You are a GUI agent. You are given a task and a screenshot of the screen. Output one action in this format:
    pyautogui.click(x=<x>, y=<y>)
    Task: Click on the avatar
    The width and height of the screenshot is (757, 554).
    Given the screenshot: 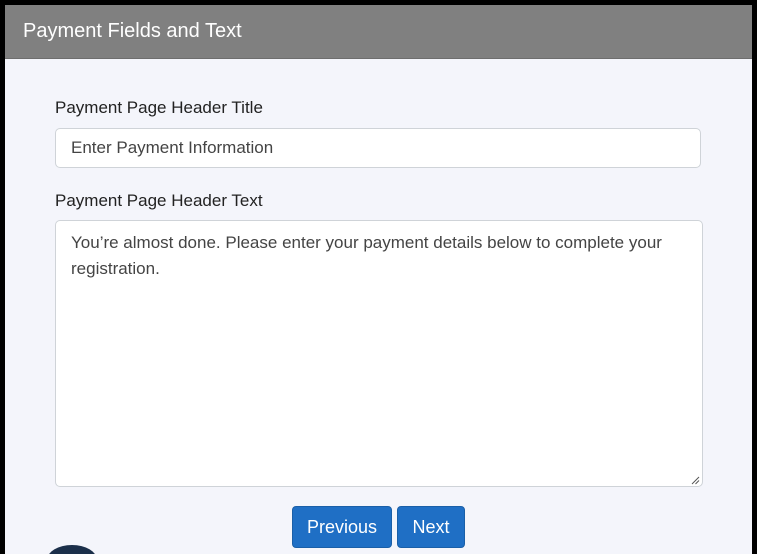 What is the action you would take?
    pyautogui.click(x=72, y=549)
    